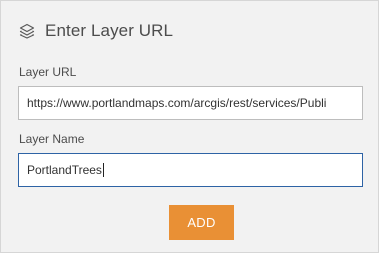 The height and width of the screenshot is (253, 379). I want to click on add-button: ADD, so click(201, 222).